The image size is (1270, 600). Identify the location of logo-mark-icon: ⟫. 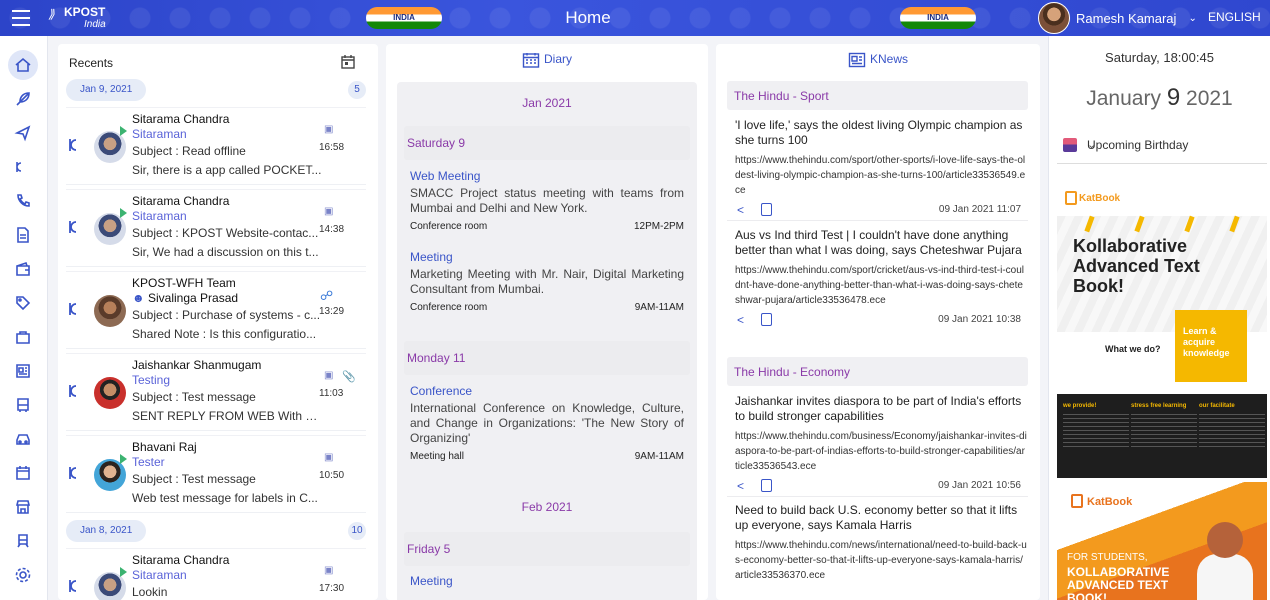
(51, 14).